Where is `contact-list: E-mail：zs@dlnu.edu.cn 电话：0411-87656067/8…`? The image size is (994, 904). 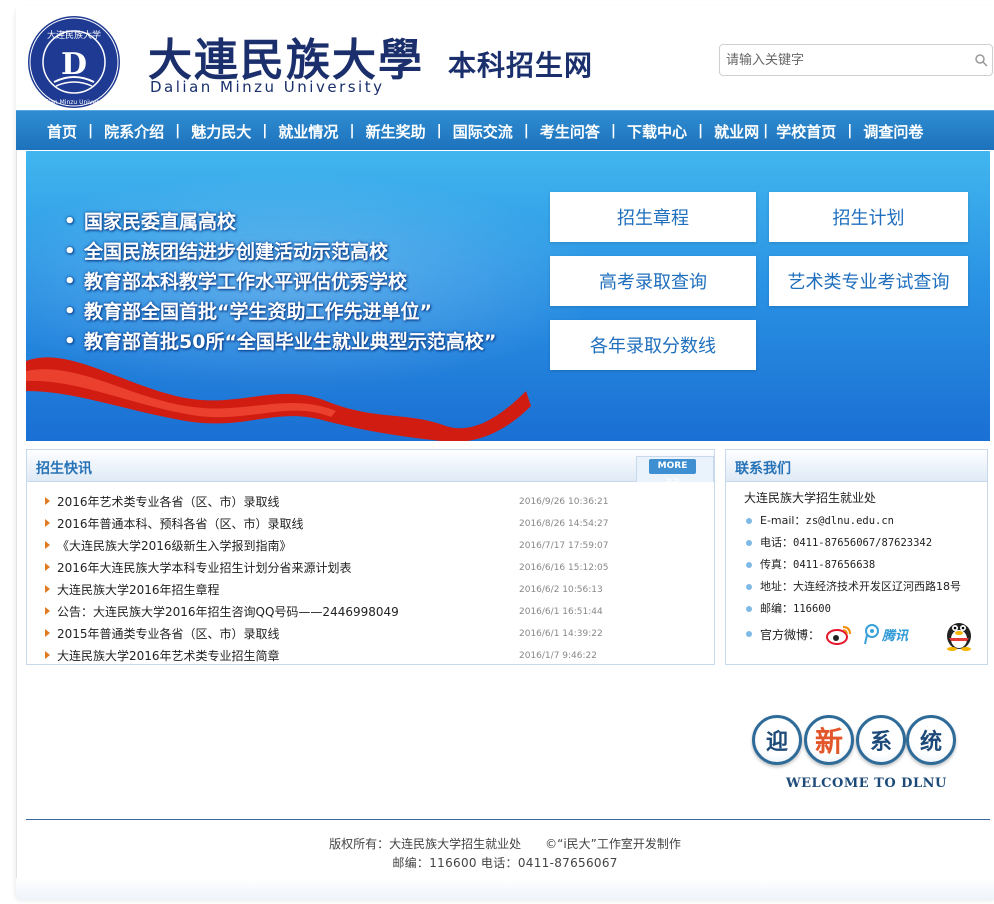
contact-list: E-mail：zs@dlnu.edu.cn 电话：0411-87656067/8… is located at coordinates (853, 565).